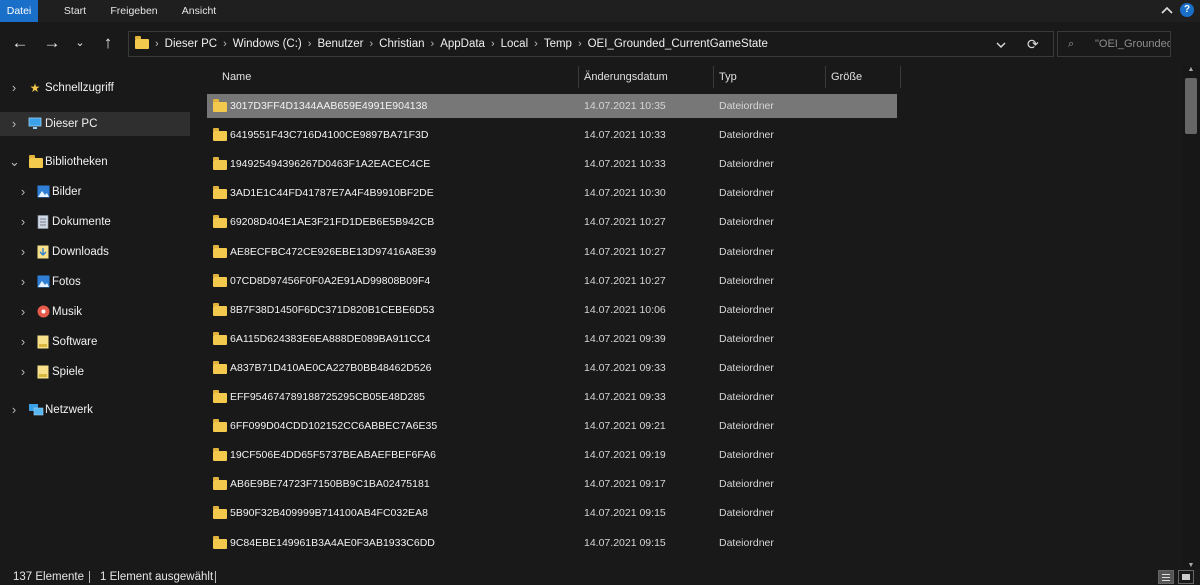  Describe the element at coordinates (401, 44) in the screenshot. I see `breadcrumb-item: Christian` at that location.